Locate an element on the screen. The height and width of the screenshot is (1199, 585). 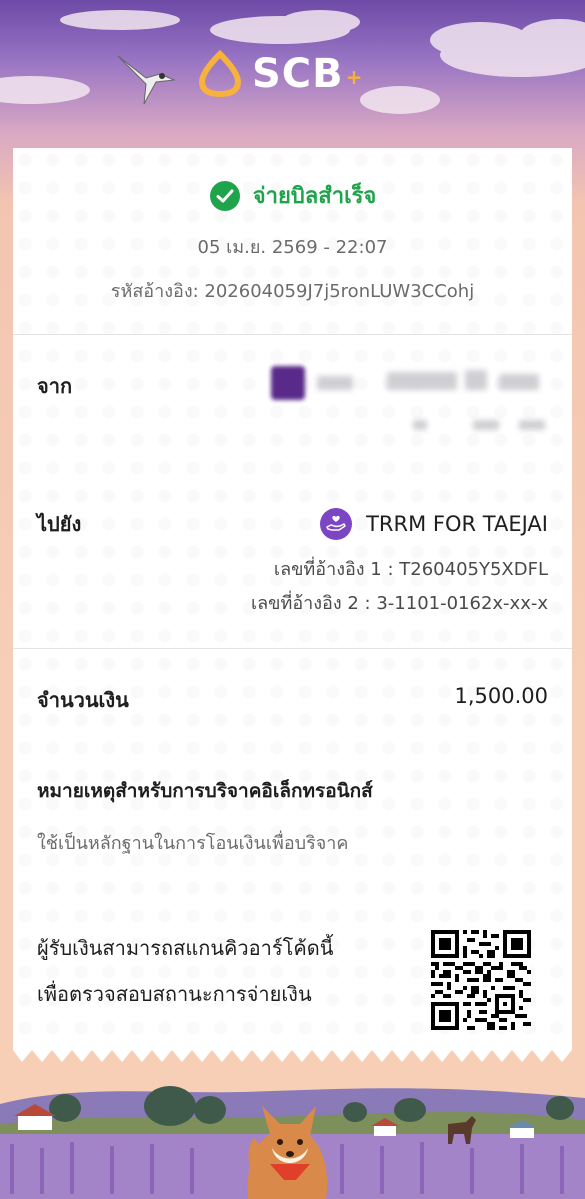
amount-label: จำนวนเงิน is located at coordinates (83, 700).